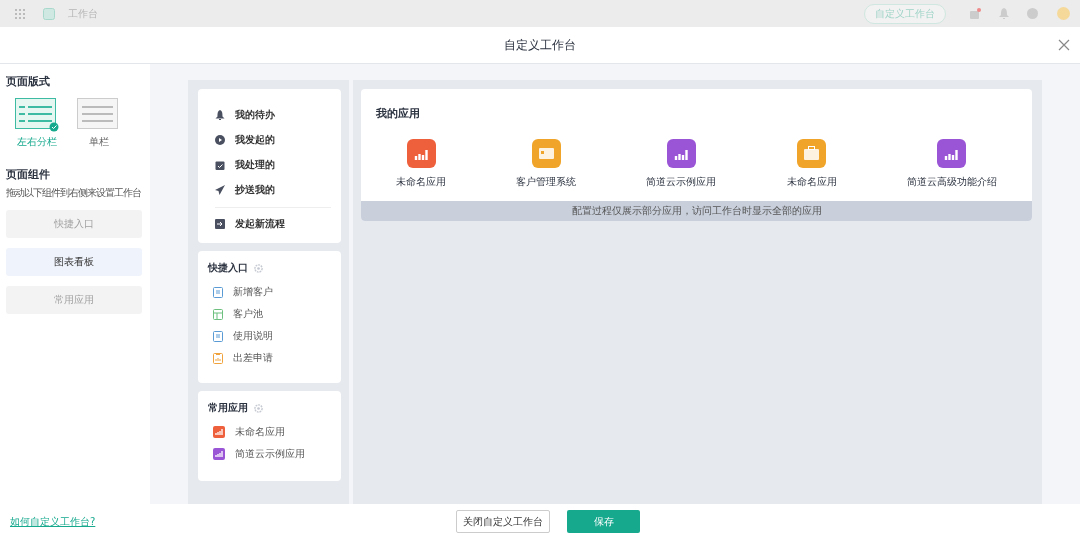  What do you see at coordinates (228, 408) in the screenshot?
I see `card-title: 常用应用` at bounding box center [228, 408].